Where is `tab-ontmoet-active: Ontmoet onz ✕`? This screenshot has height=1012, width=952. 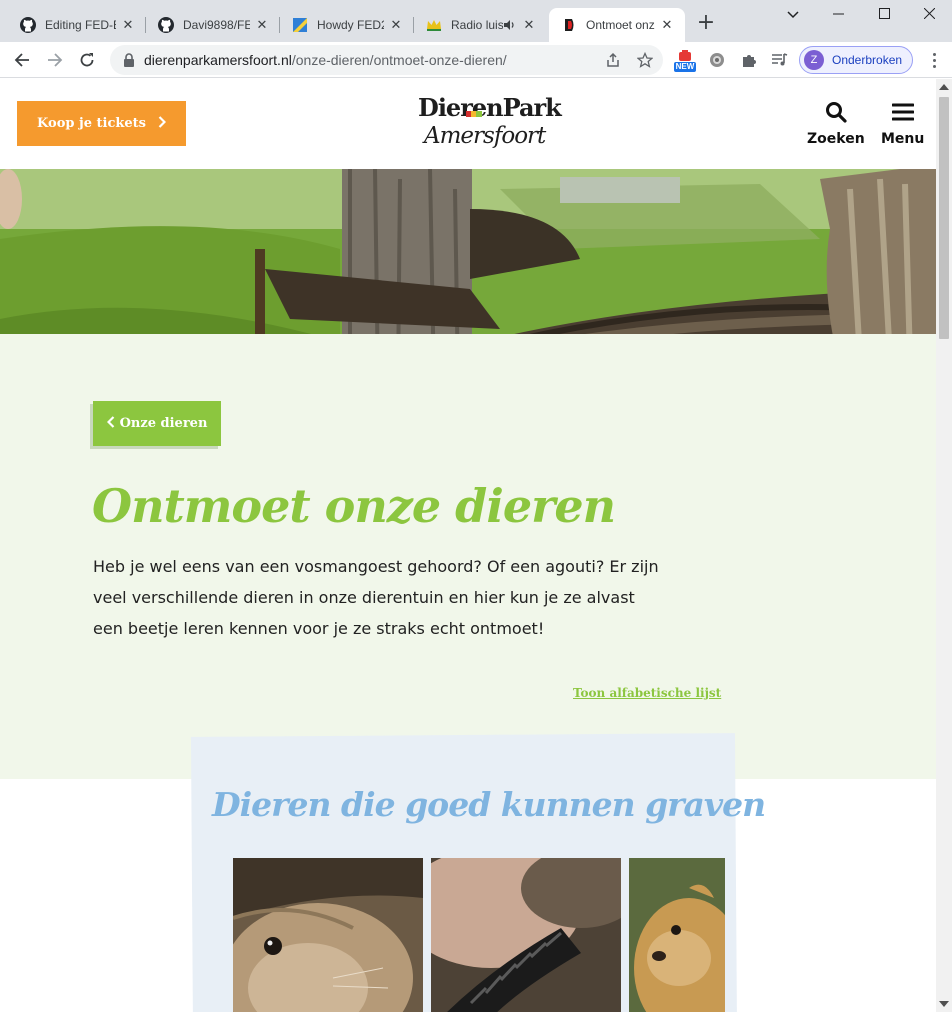
tab-ontmoet-active: Ontmoet onz ✕ is located at coordinates (617, 25).